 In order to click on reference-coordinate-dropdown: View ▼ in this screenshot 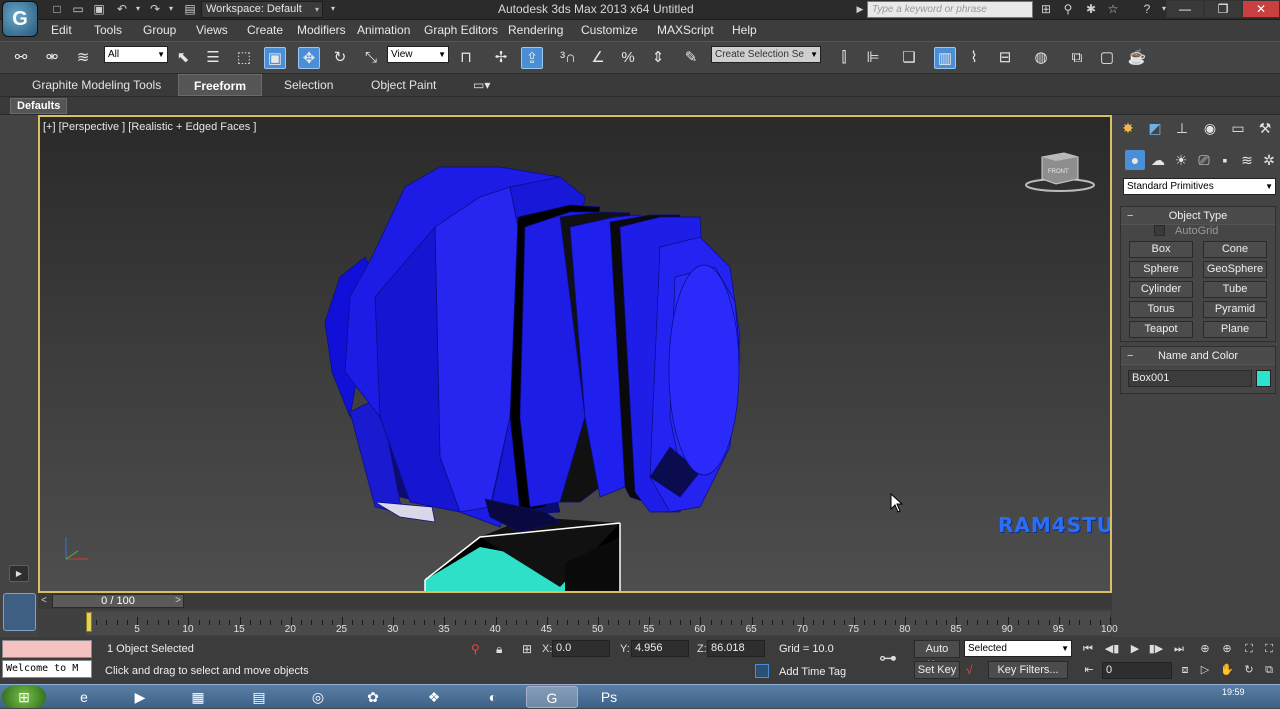, I will do `click(418, 54)`.